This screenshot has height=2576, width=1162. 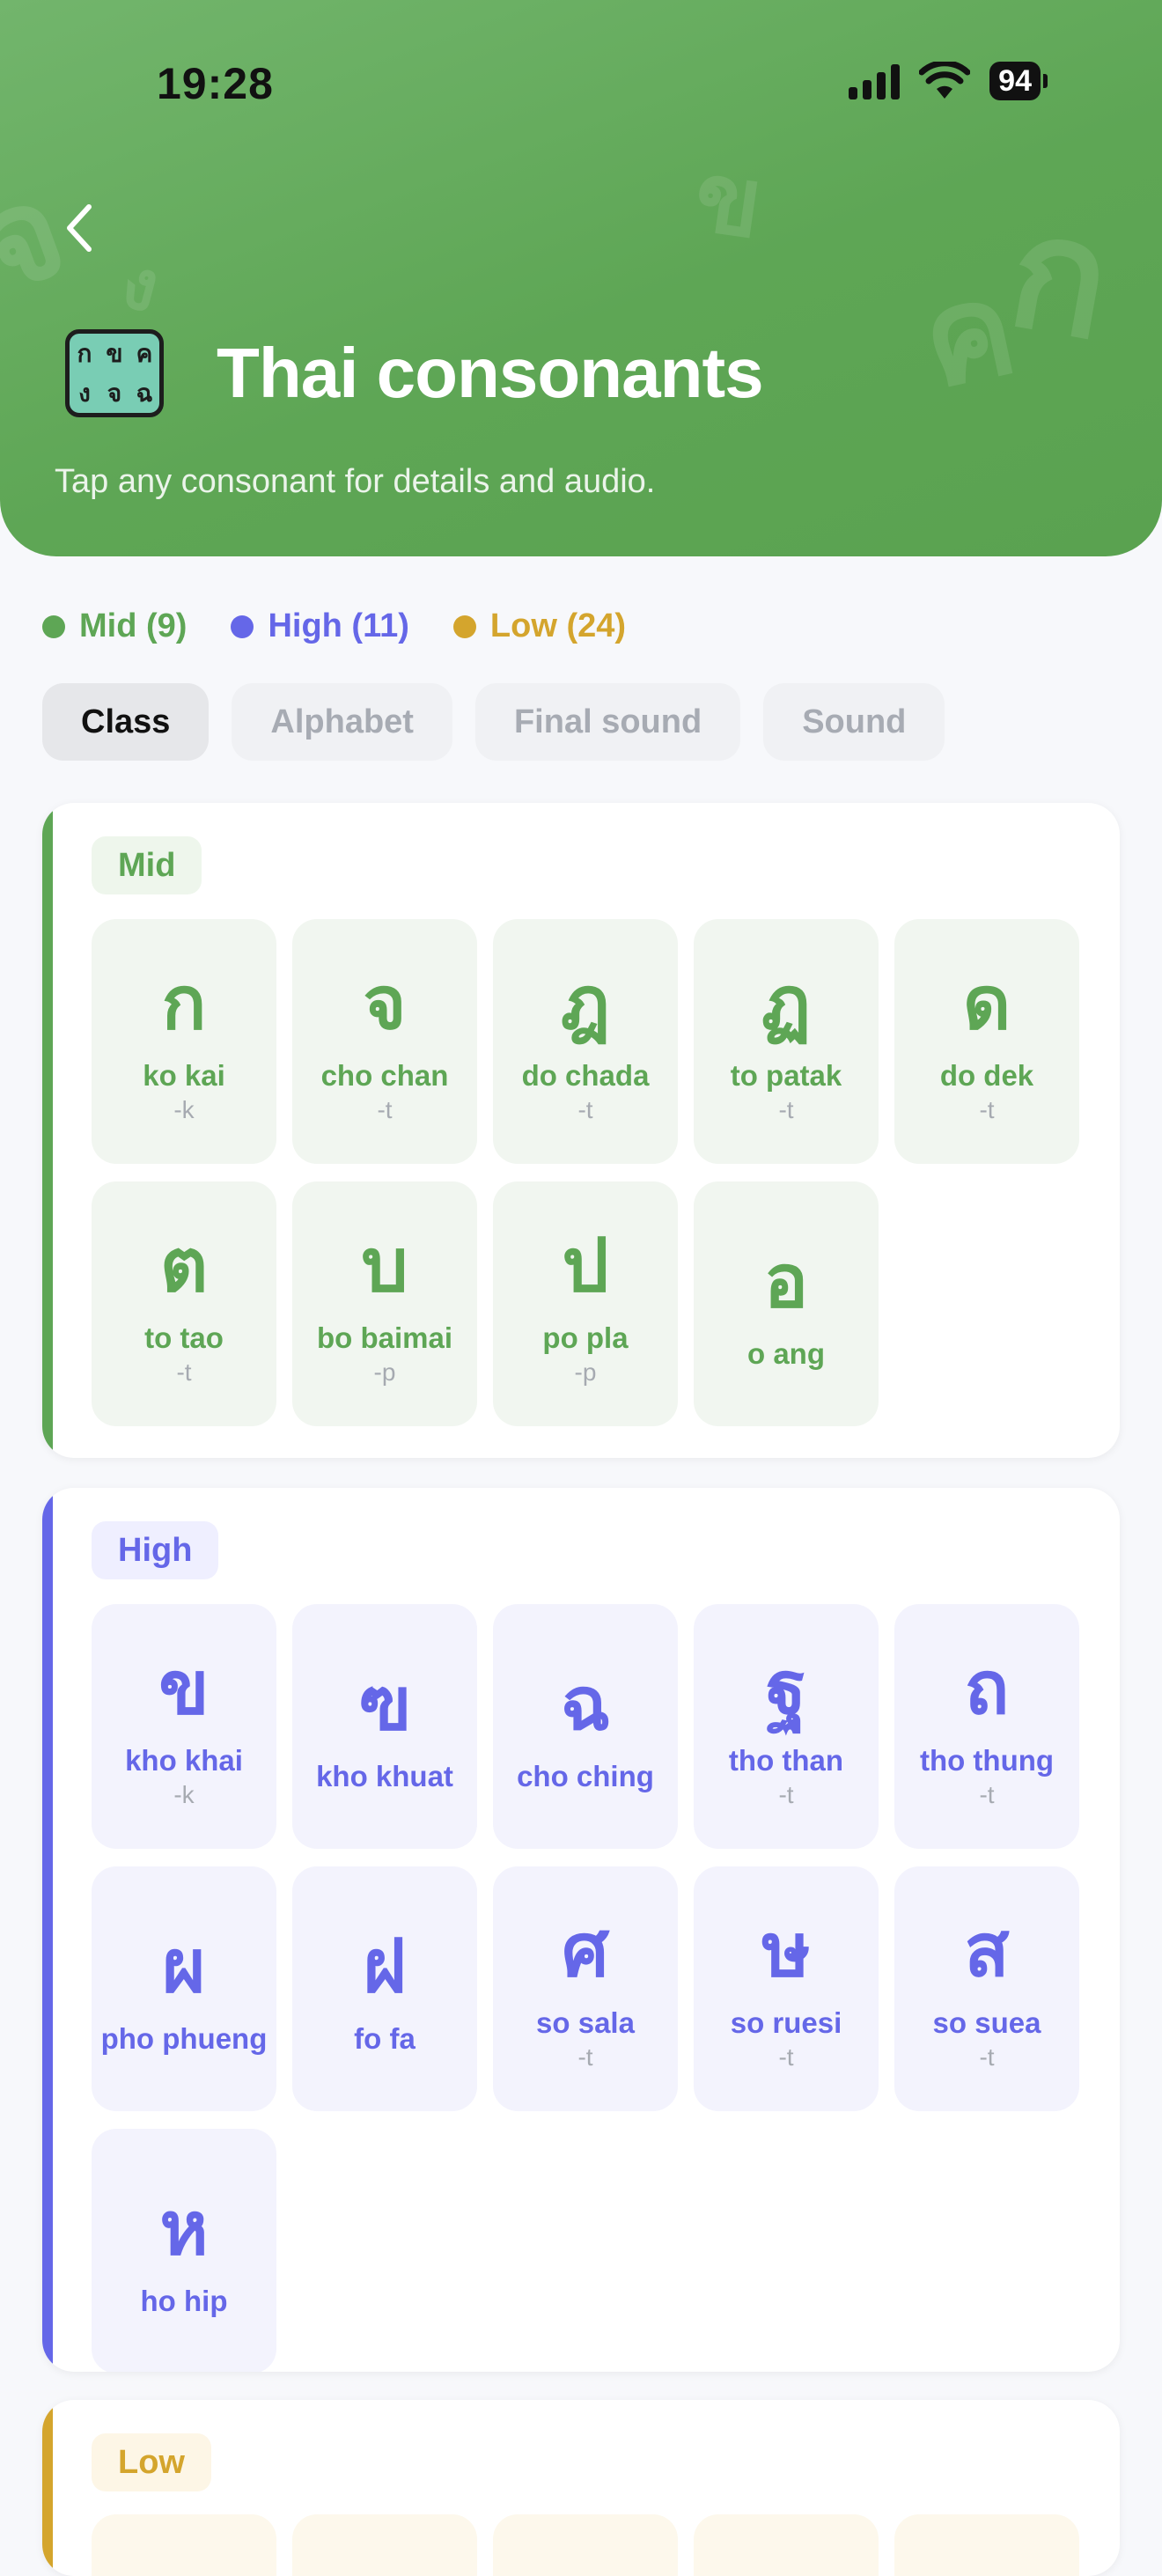 What do you see at coordinates (585, 2545) in the screenshot?
I see `consonant-grid` at bounding box center [585, 2545].